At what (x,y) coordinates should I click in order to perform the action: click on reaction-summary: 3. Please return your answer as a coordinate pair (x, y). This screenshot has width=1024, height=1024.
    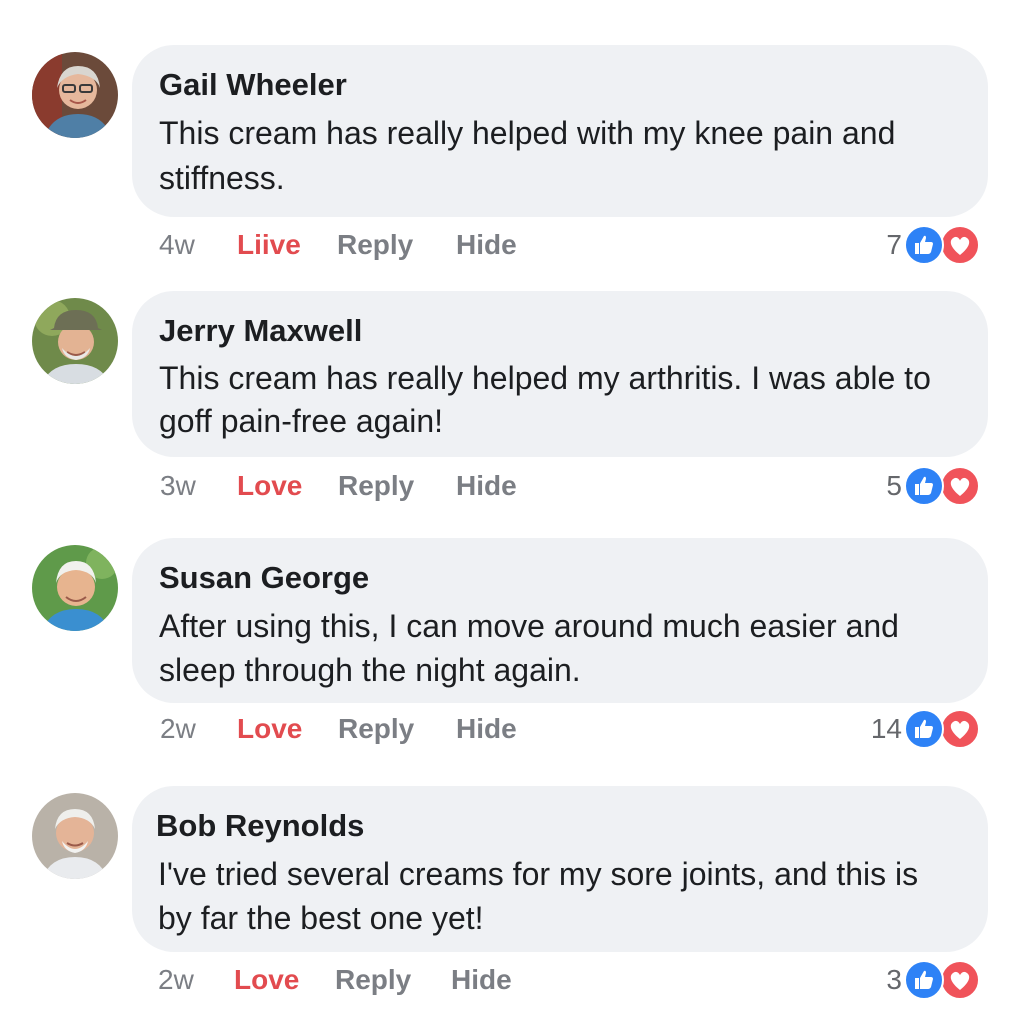
    Looking at the image, I should click on (933, 980).